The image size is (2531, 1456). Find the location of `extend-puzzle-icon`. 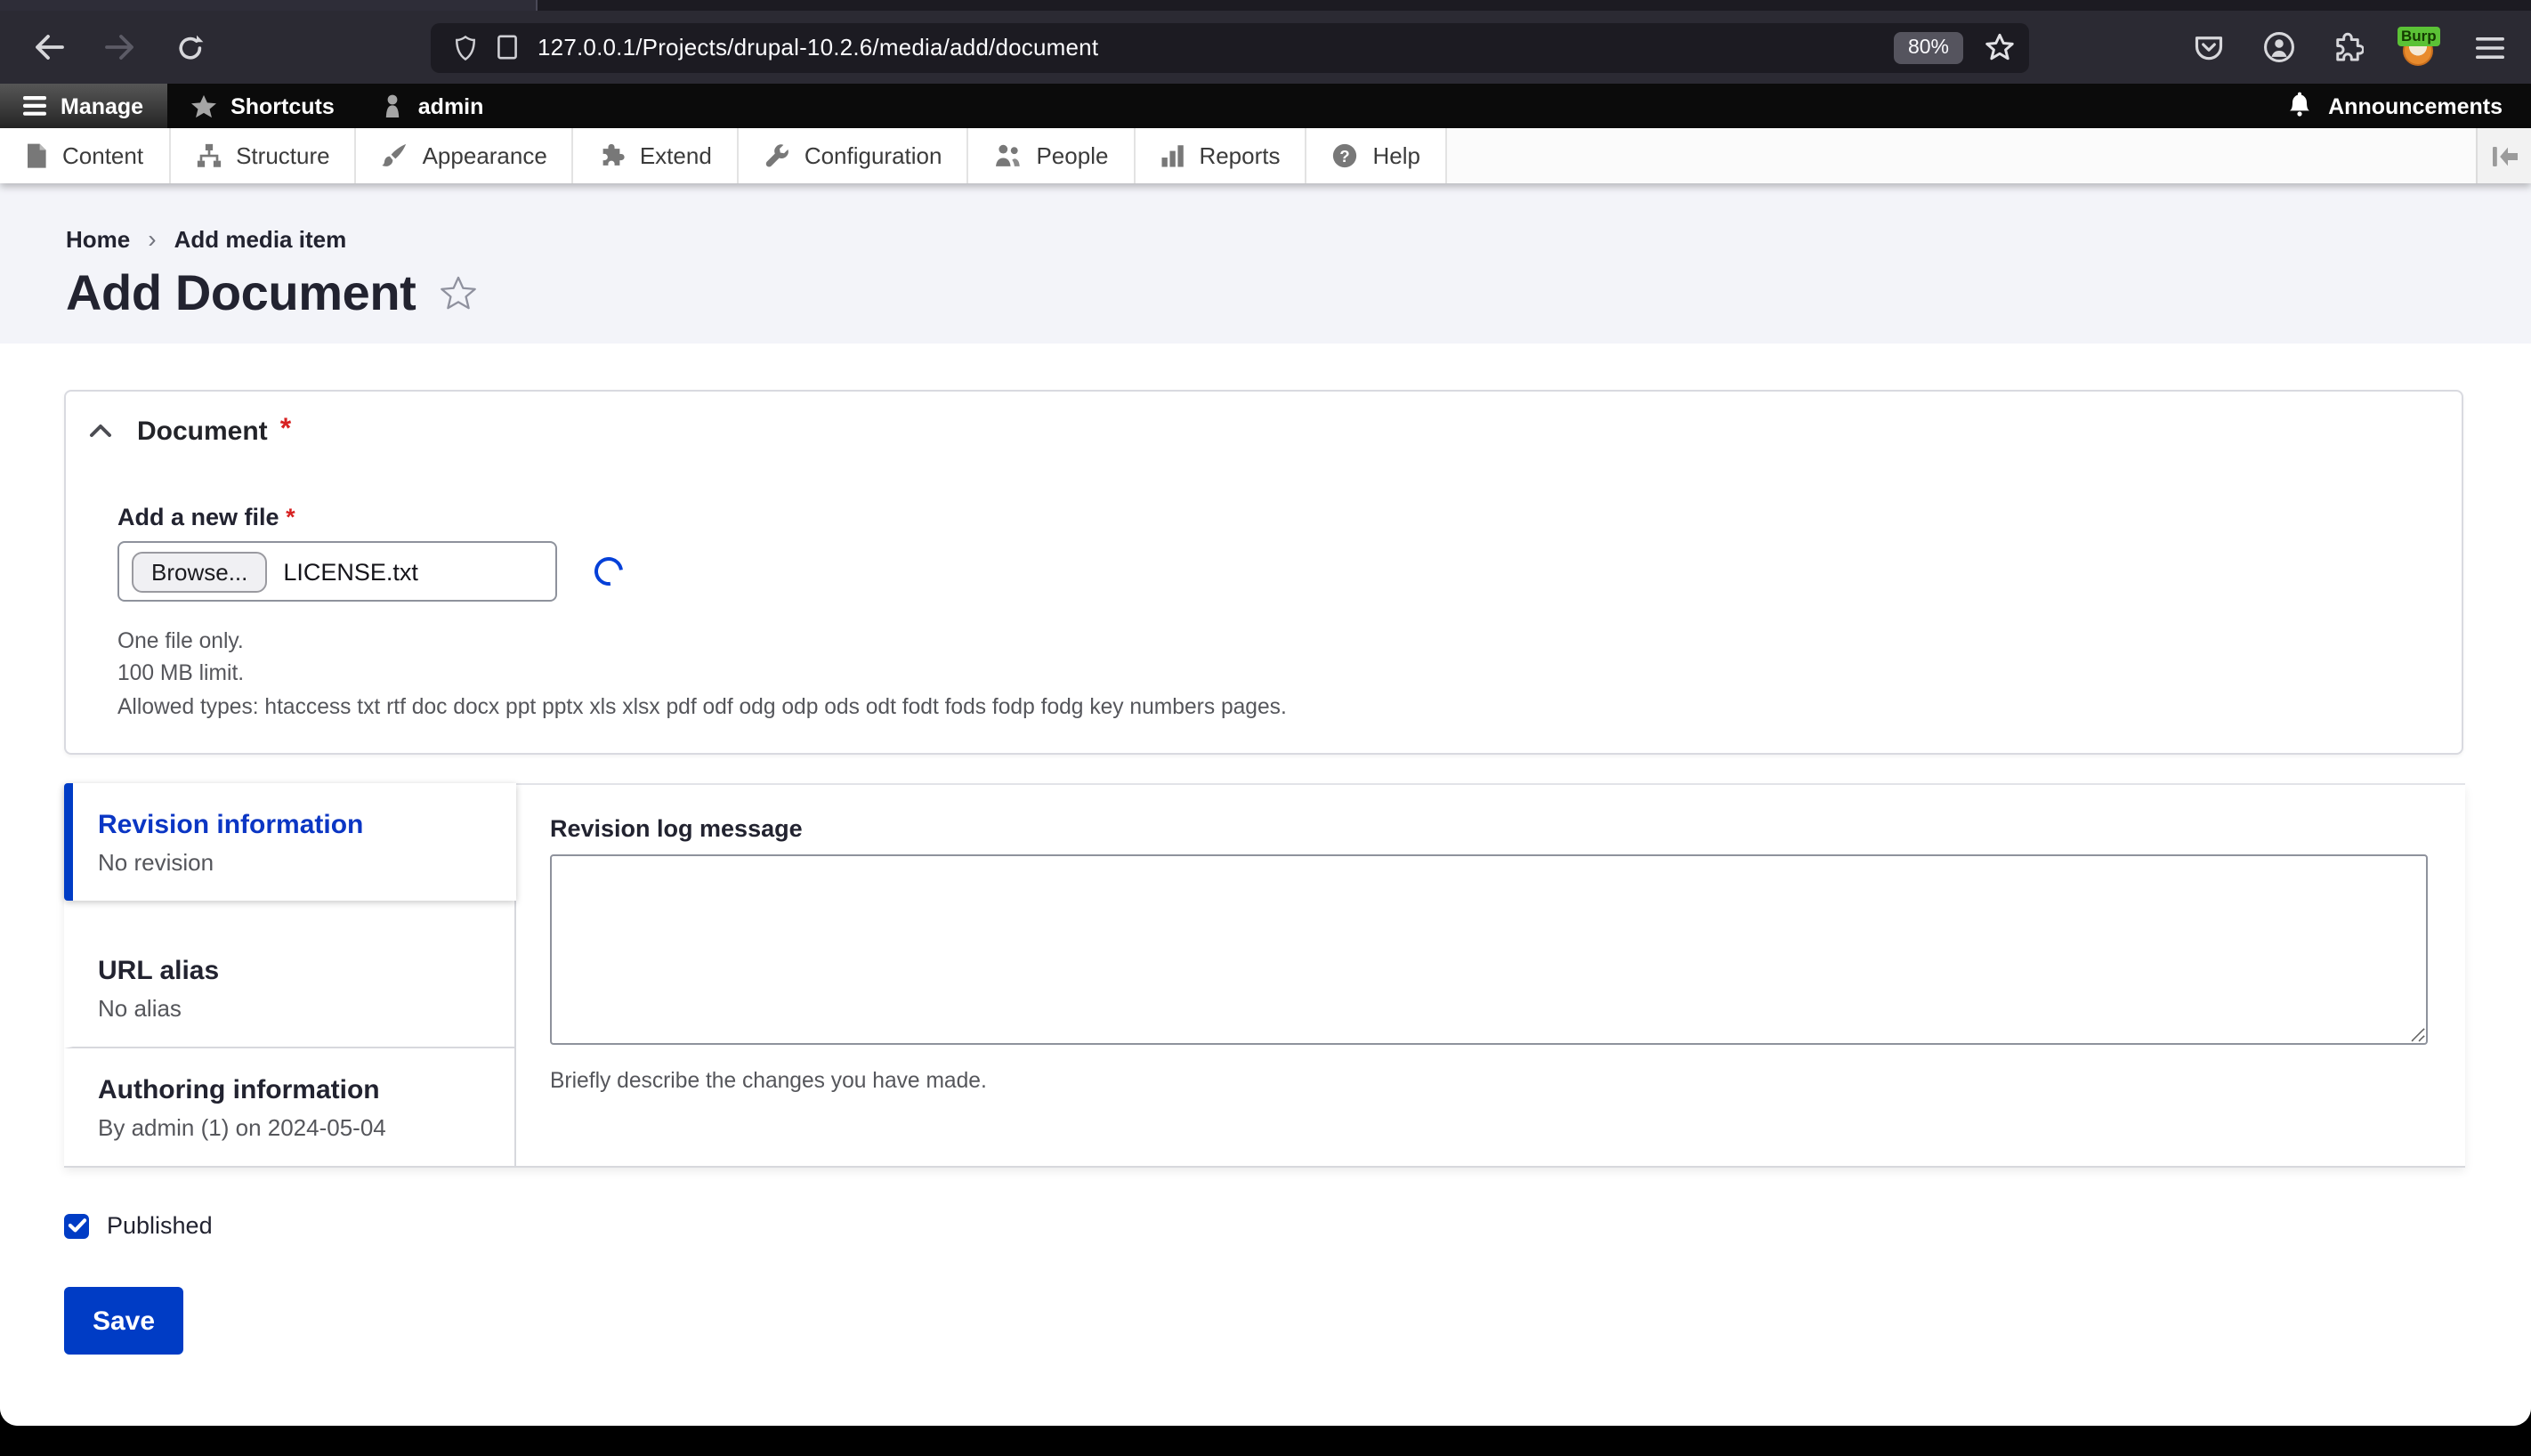

extend-puzzle-icon is located at coordinates (612, 155).